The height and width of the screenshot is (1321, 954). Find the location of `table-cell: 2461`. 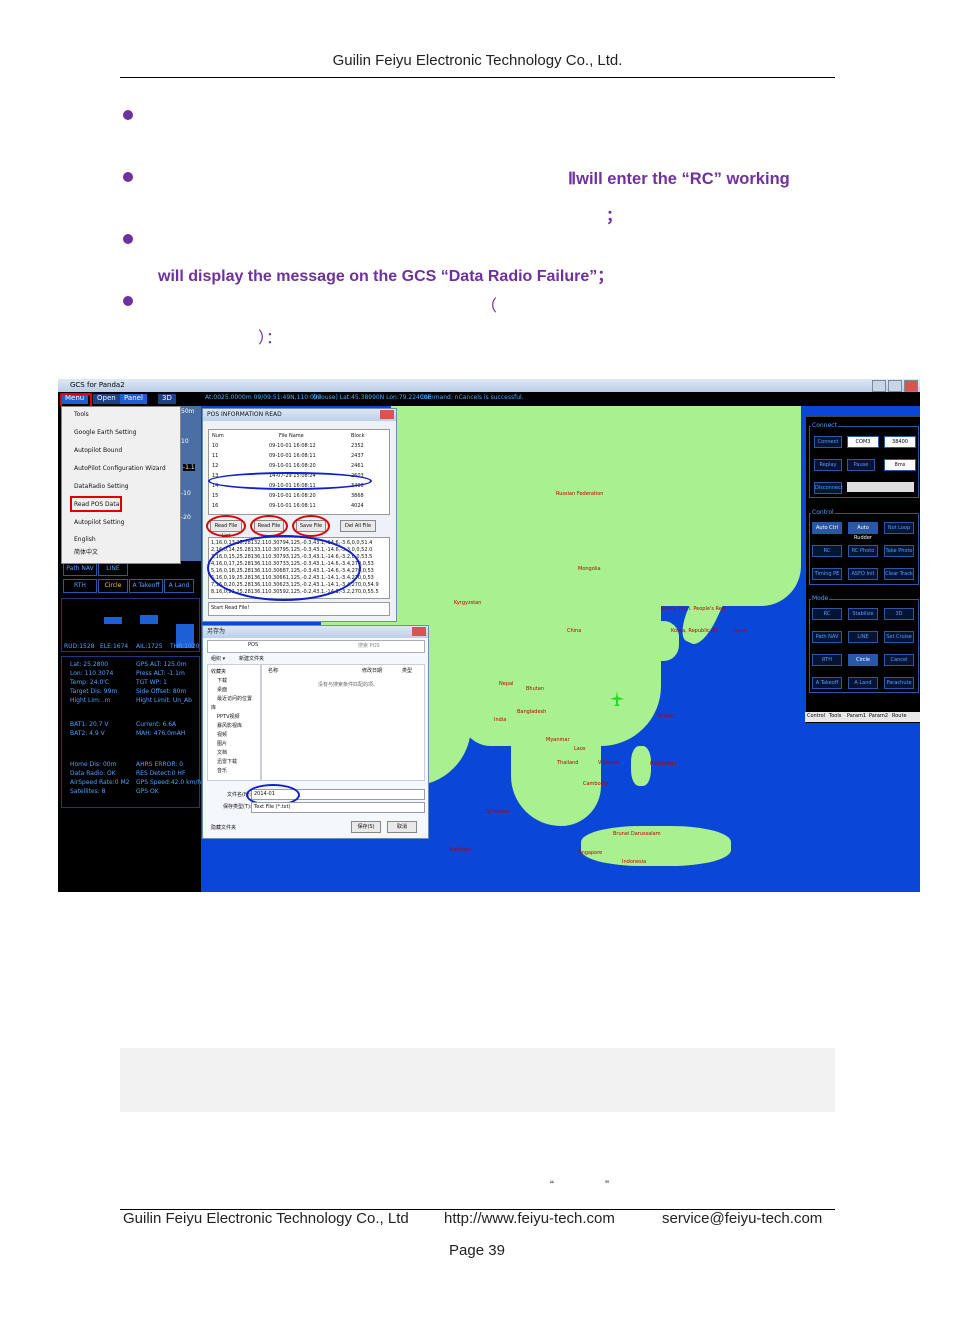

table-cell: 2461 is located at coordinates (357, 466).